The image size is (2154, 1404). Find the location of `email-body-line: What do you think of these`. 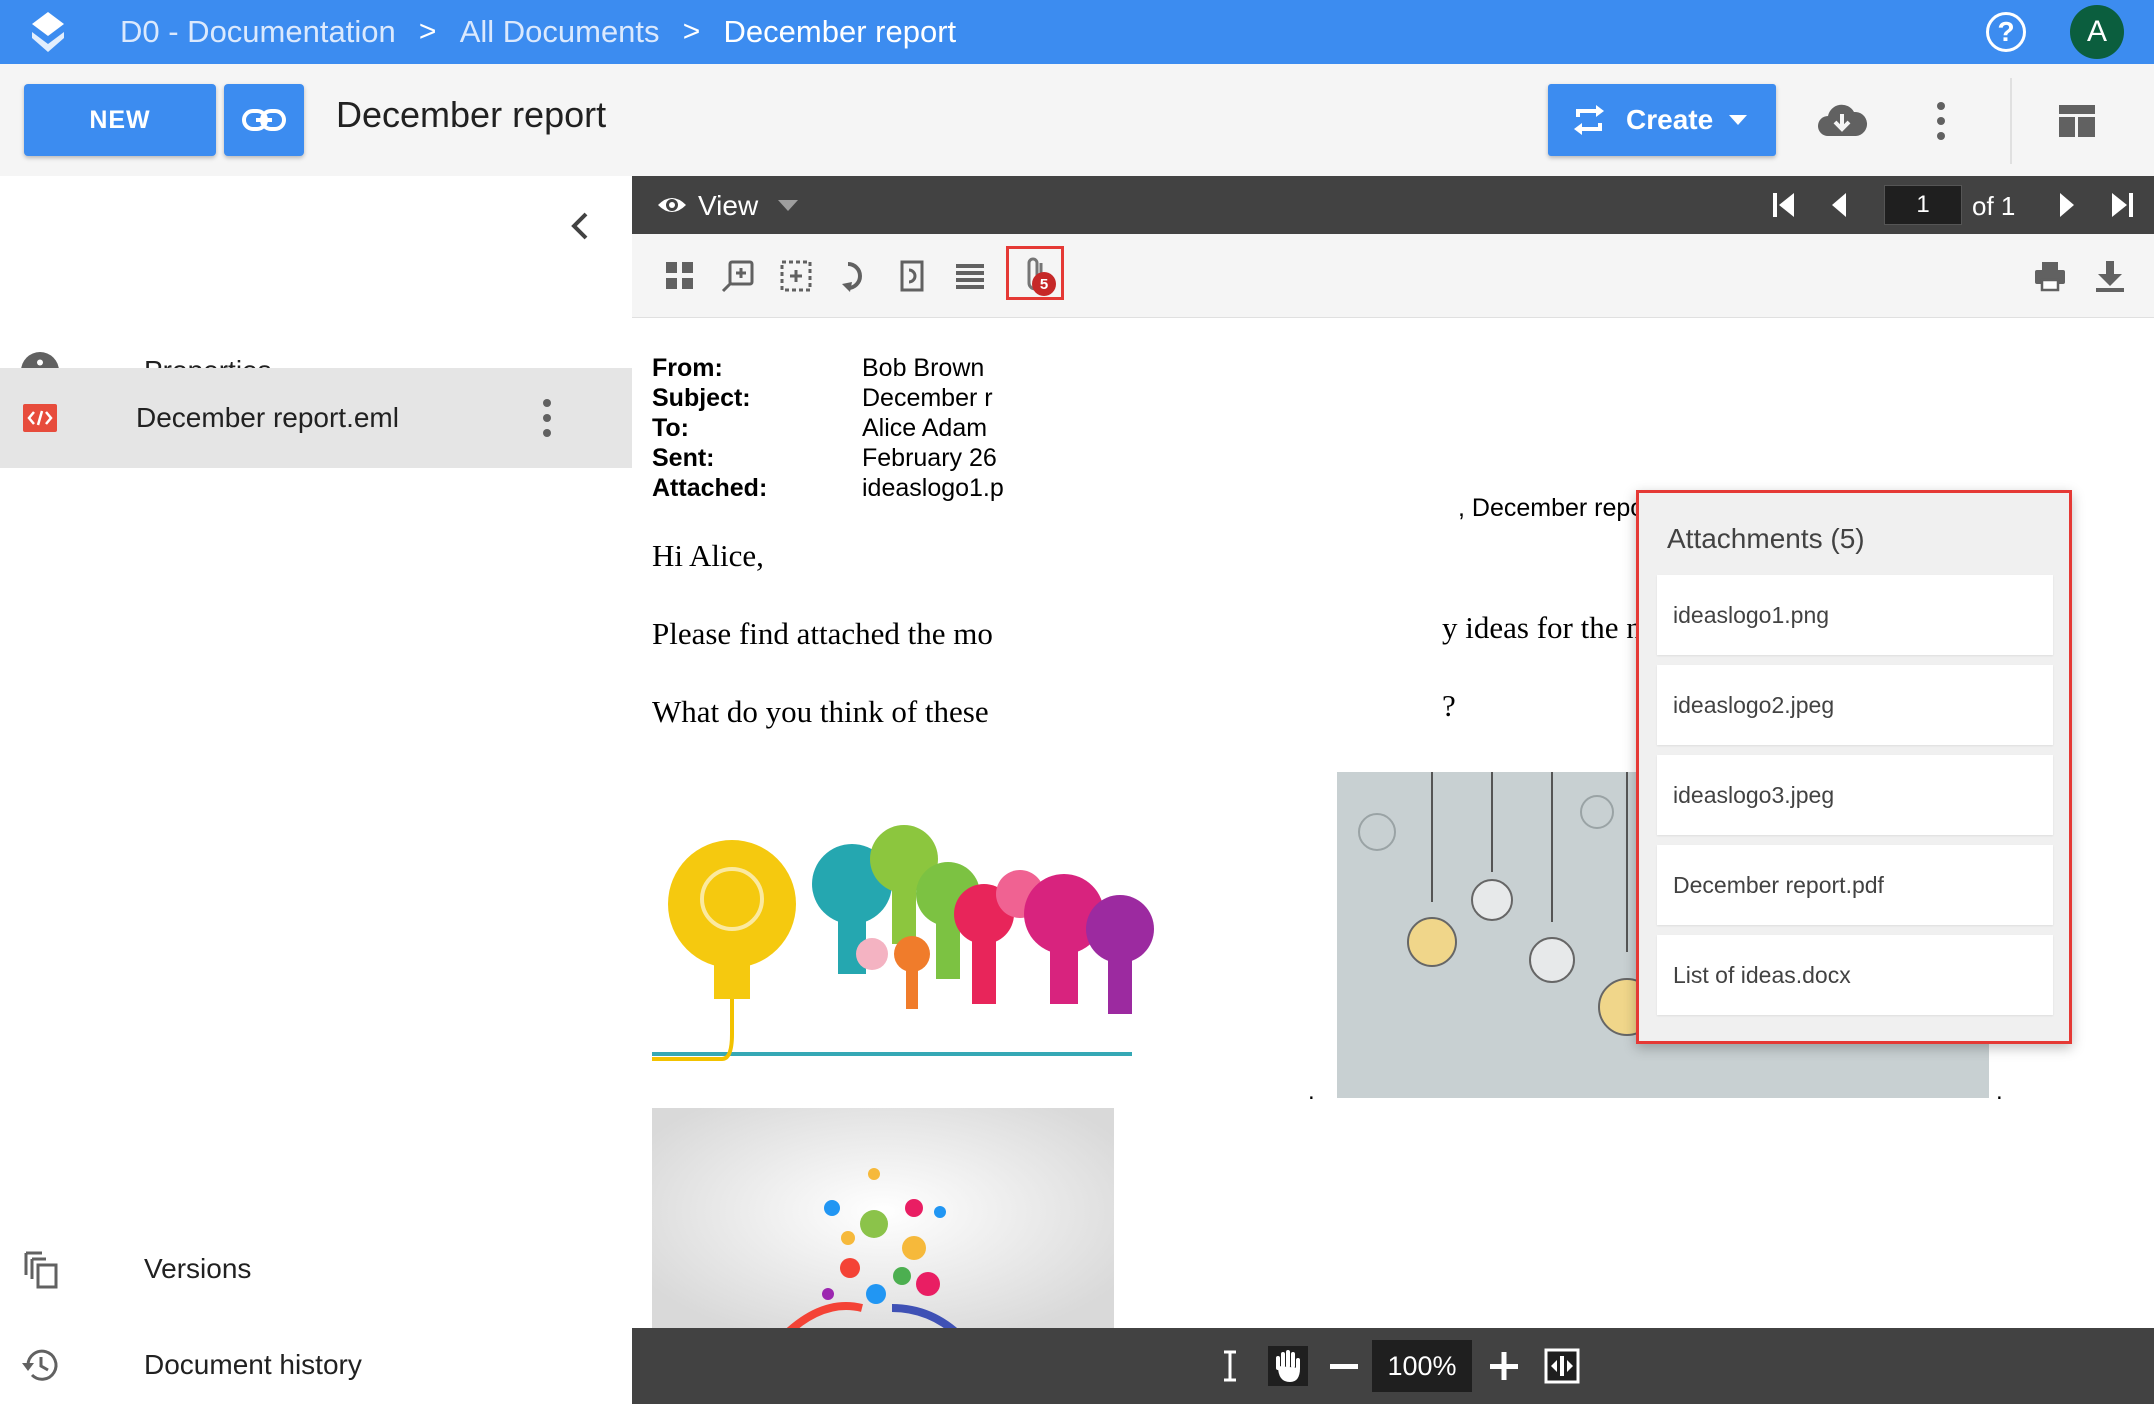

email-body-line: What do you think of these is located at coordinates (820, 711).